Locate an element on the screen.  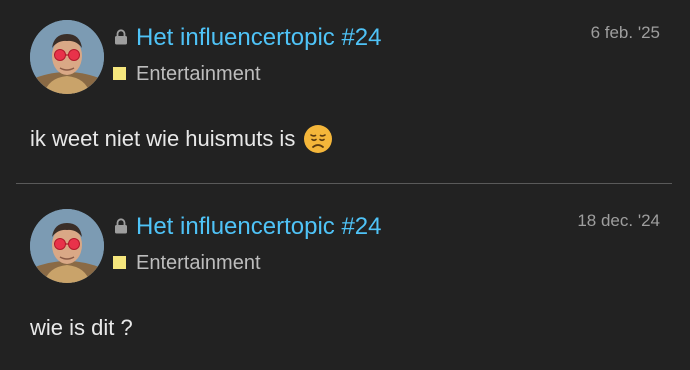
post-body-text: wie is dit ? is located at coordinates (81, 327).